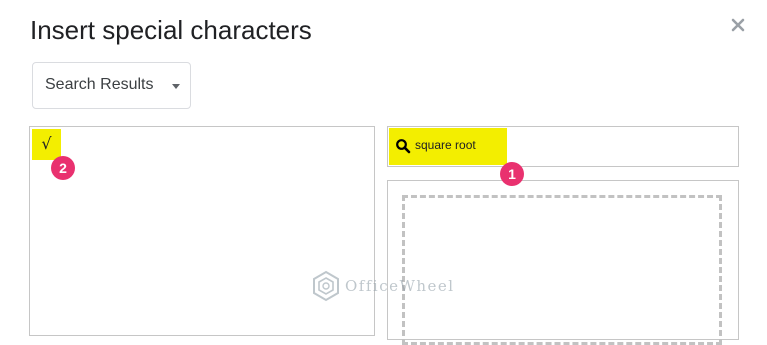  Describe the element at coordinates (403, 148) in the screenshot. I see `search-icon` at that location.